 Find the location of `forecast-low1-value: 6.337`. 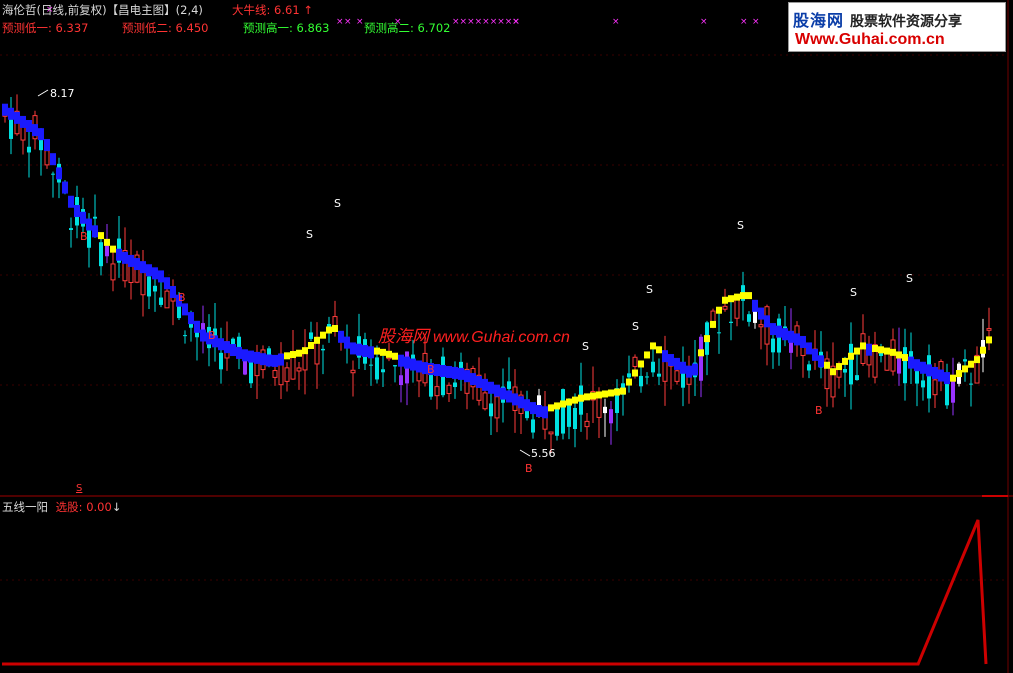

forecast-low1-value: 6.337 is located at coordinates (72, 28).